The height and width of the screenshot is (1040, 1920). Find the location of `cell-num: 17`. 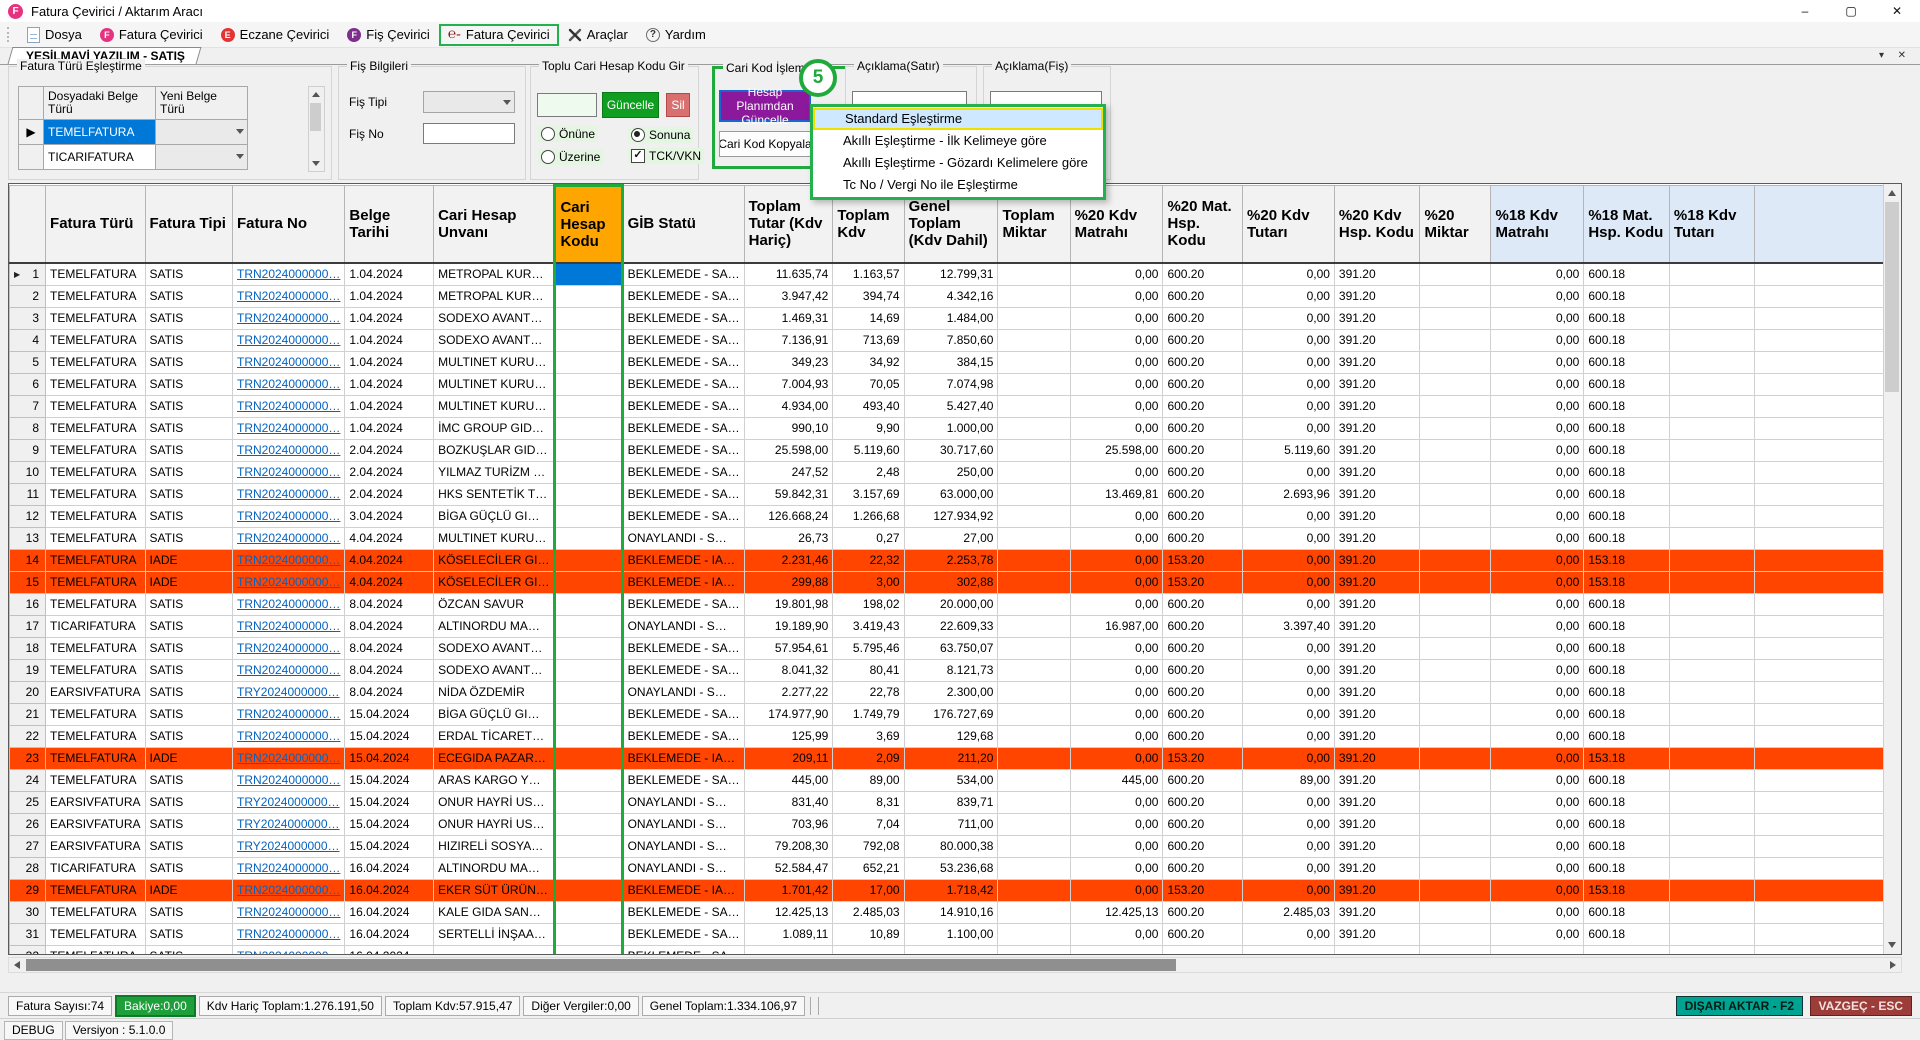

cell-num: 17 is located at coordinates (28, 626).